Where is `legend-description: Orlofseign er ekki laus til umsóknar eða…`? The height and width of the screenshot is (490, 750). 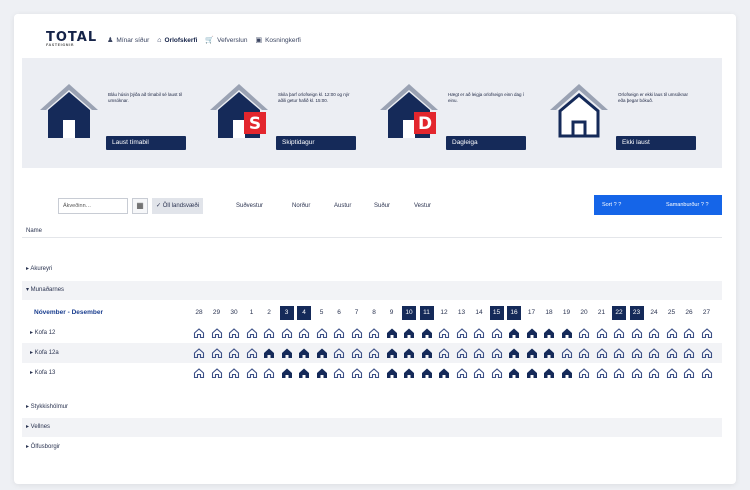 legend-description: Orlofseign er ekki laus til umsóknar eða… is located at coordinates (653, 97).